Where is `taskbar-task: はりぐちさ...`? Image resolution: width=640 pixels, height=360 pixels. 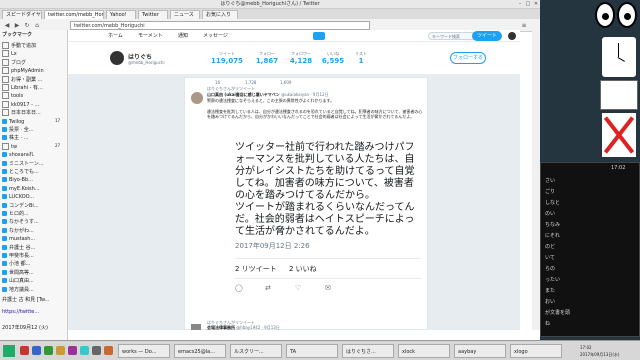
taskbar-task: はりぐちさ... is located at coordinates (368, 351).